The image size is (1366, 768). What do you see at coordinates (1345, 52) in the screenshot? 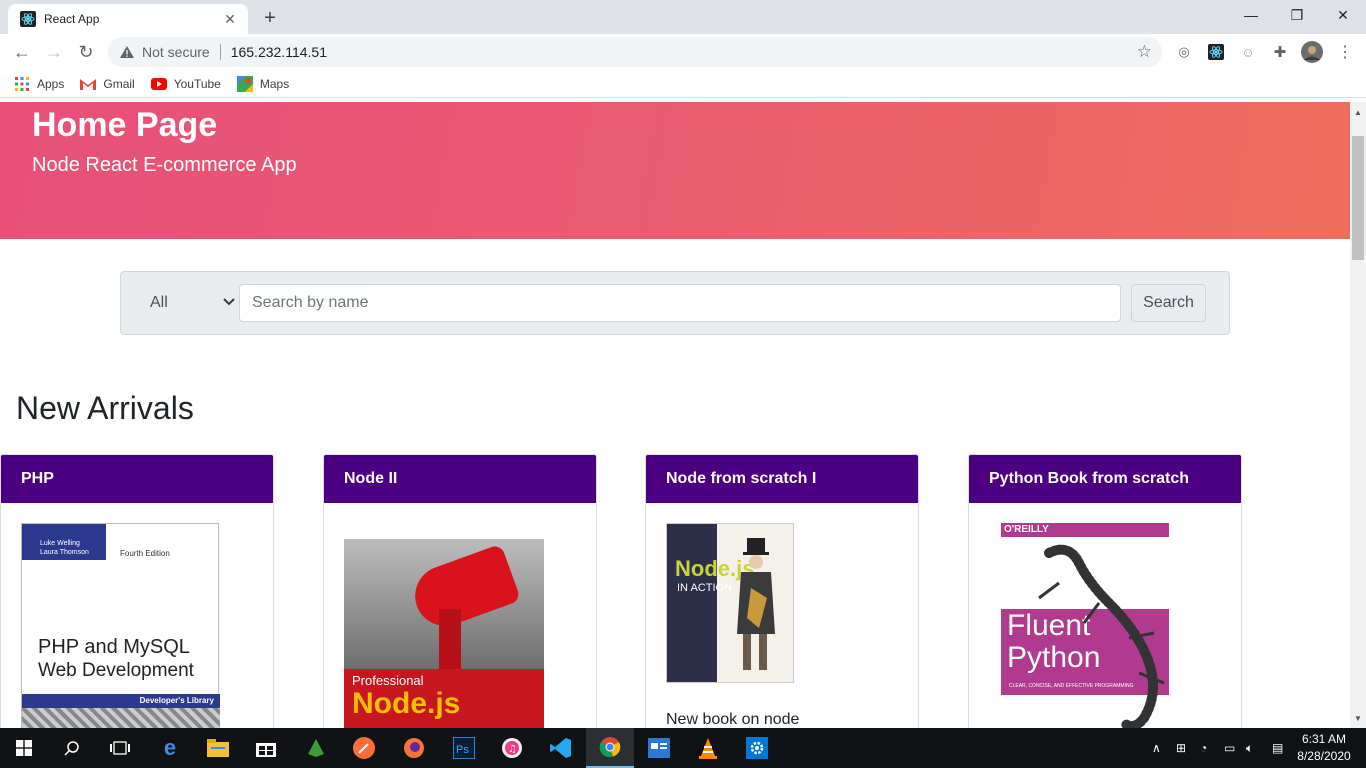
I see `menu-icon: ⋮` at bounding box center [1345, 52].